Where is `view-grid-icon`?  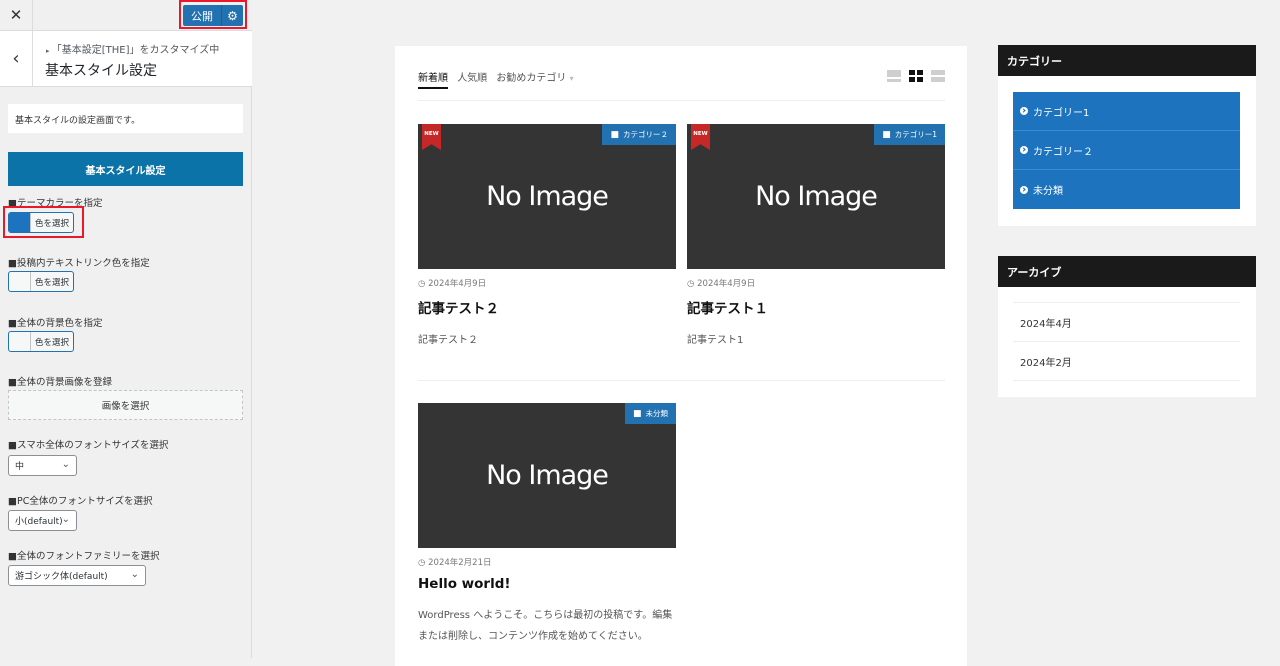
view-grid-icon is located at coordinates (916, 76).